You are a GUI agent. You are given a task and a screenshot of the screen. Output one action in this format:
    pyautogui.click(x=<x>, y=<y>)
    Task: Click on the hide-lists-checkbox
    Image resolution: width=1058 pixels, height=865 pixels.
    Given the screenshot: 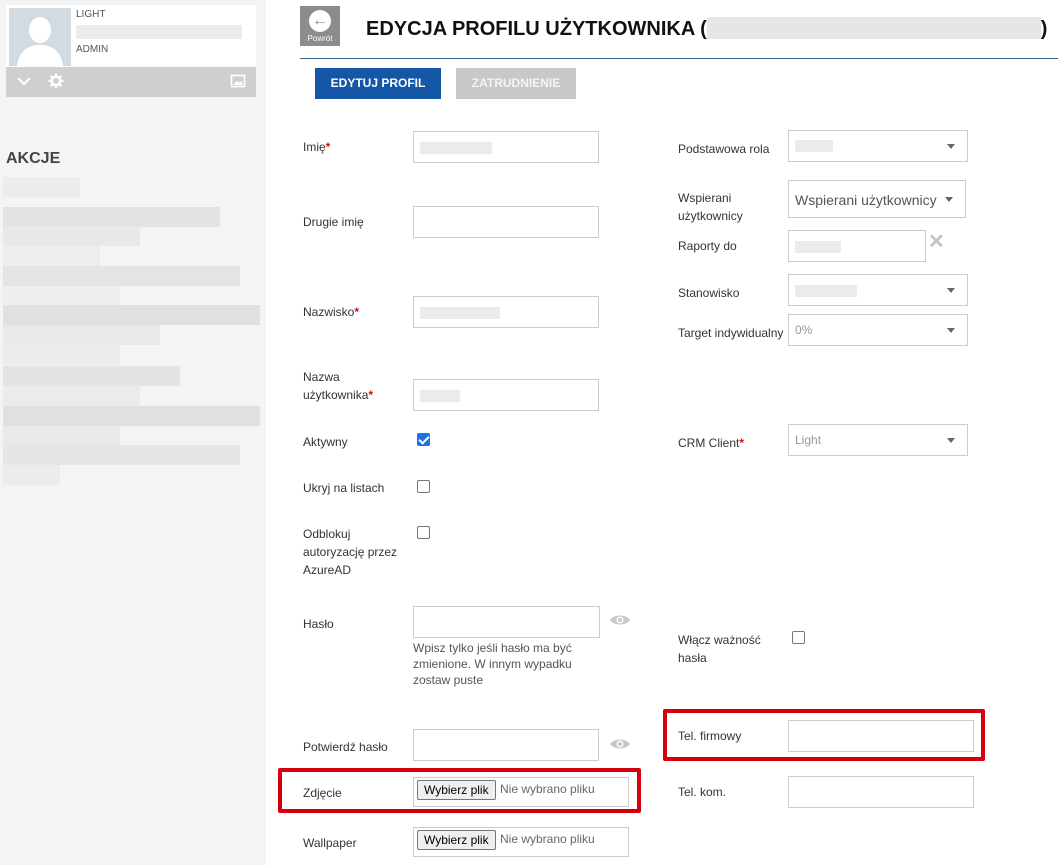 What is the action you would take?
    pyautogui.click(x=423, y=486)
    